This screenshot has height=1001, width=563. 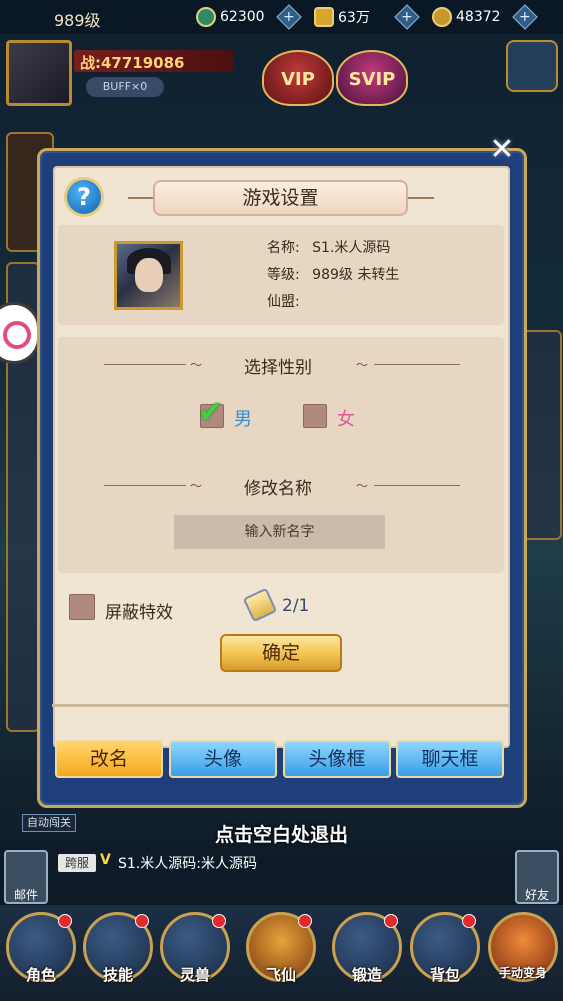 I want to click on nav-label: 锻造, so click(x=366, y=975).